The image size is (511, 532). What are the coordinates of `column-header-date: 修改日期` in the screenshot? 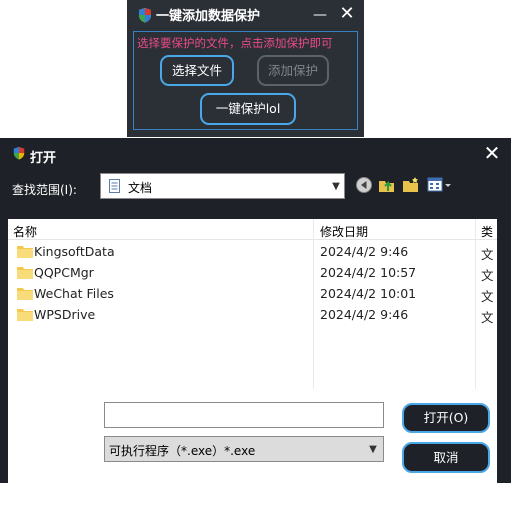 It's located at (344, 231).